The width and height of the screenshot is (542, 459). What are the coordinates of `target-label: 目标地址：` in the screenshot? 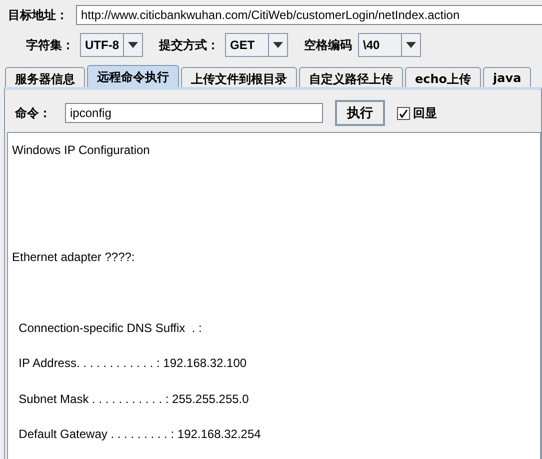 It's located at (38, 15).